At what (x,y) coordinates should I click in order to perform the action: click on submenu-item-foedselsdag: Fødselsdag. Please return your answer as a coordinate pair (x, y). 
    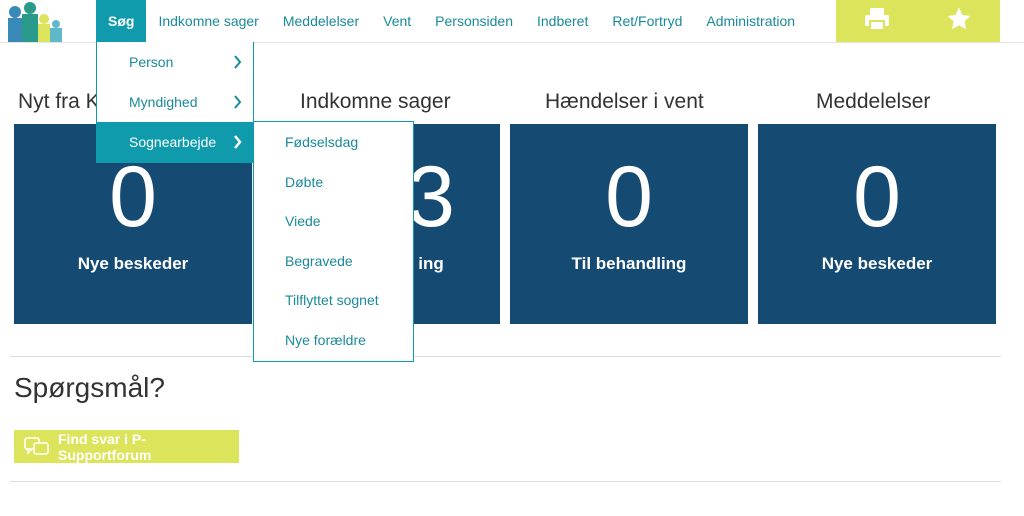
    Looking at the image, I should click on (321, 142).